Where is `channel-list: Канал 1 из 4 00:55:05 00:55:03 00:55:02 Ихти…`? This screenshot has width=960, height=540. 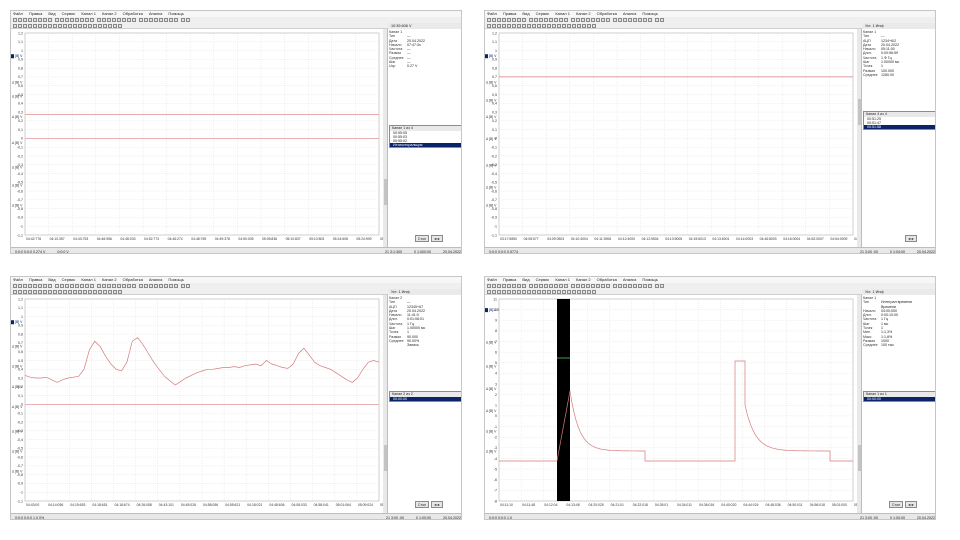
channel-list: Канал 1 из 4 00:55:05 00:55:03 00:55:02 Ихти… is located at coordinates (425, 137).